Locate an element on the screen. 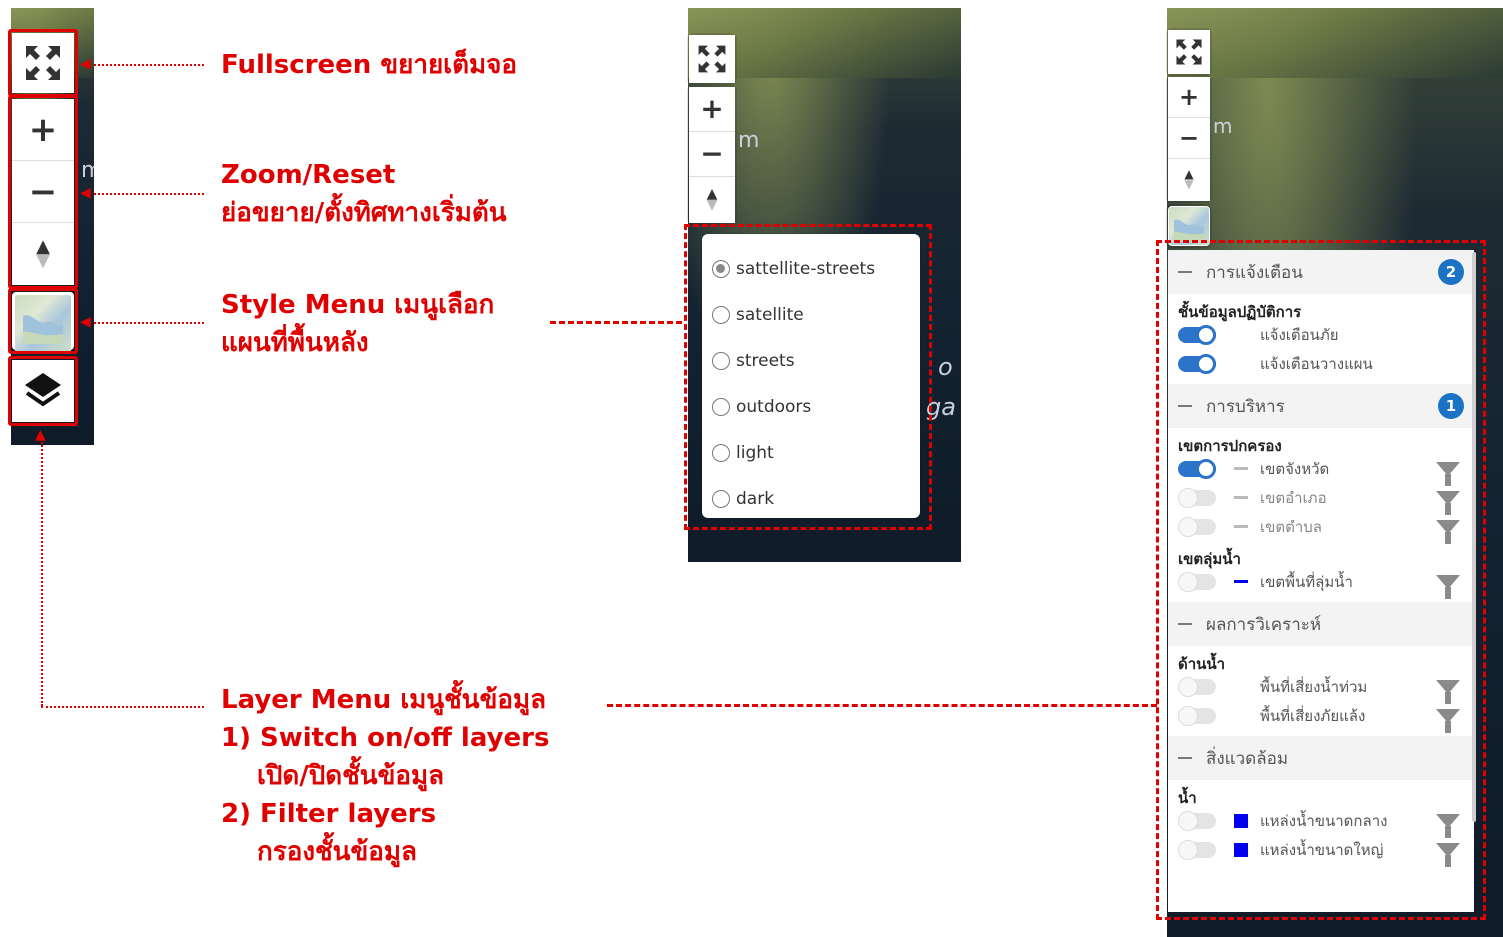  minus-icon: − is located at coordinates (712, 153).